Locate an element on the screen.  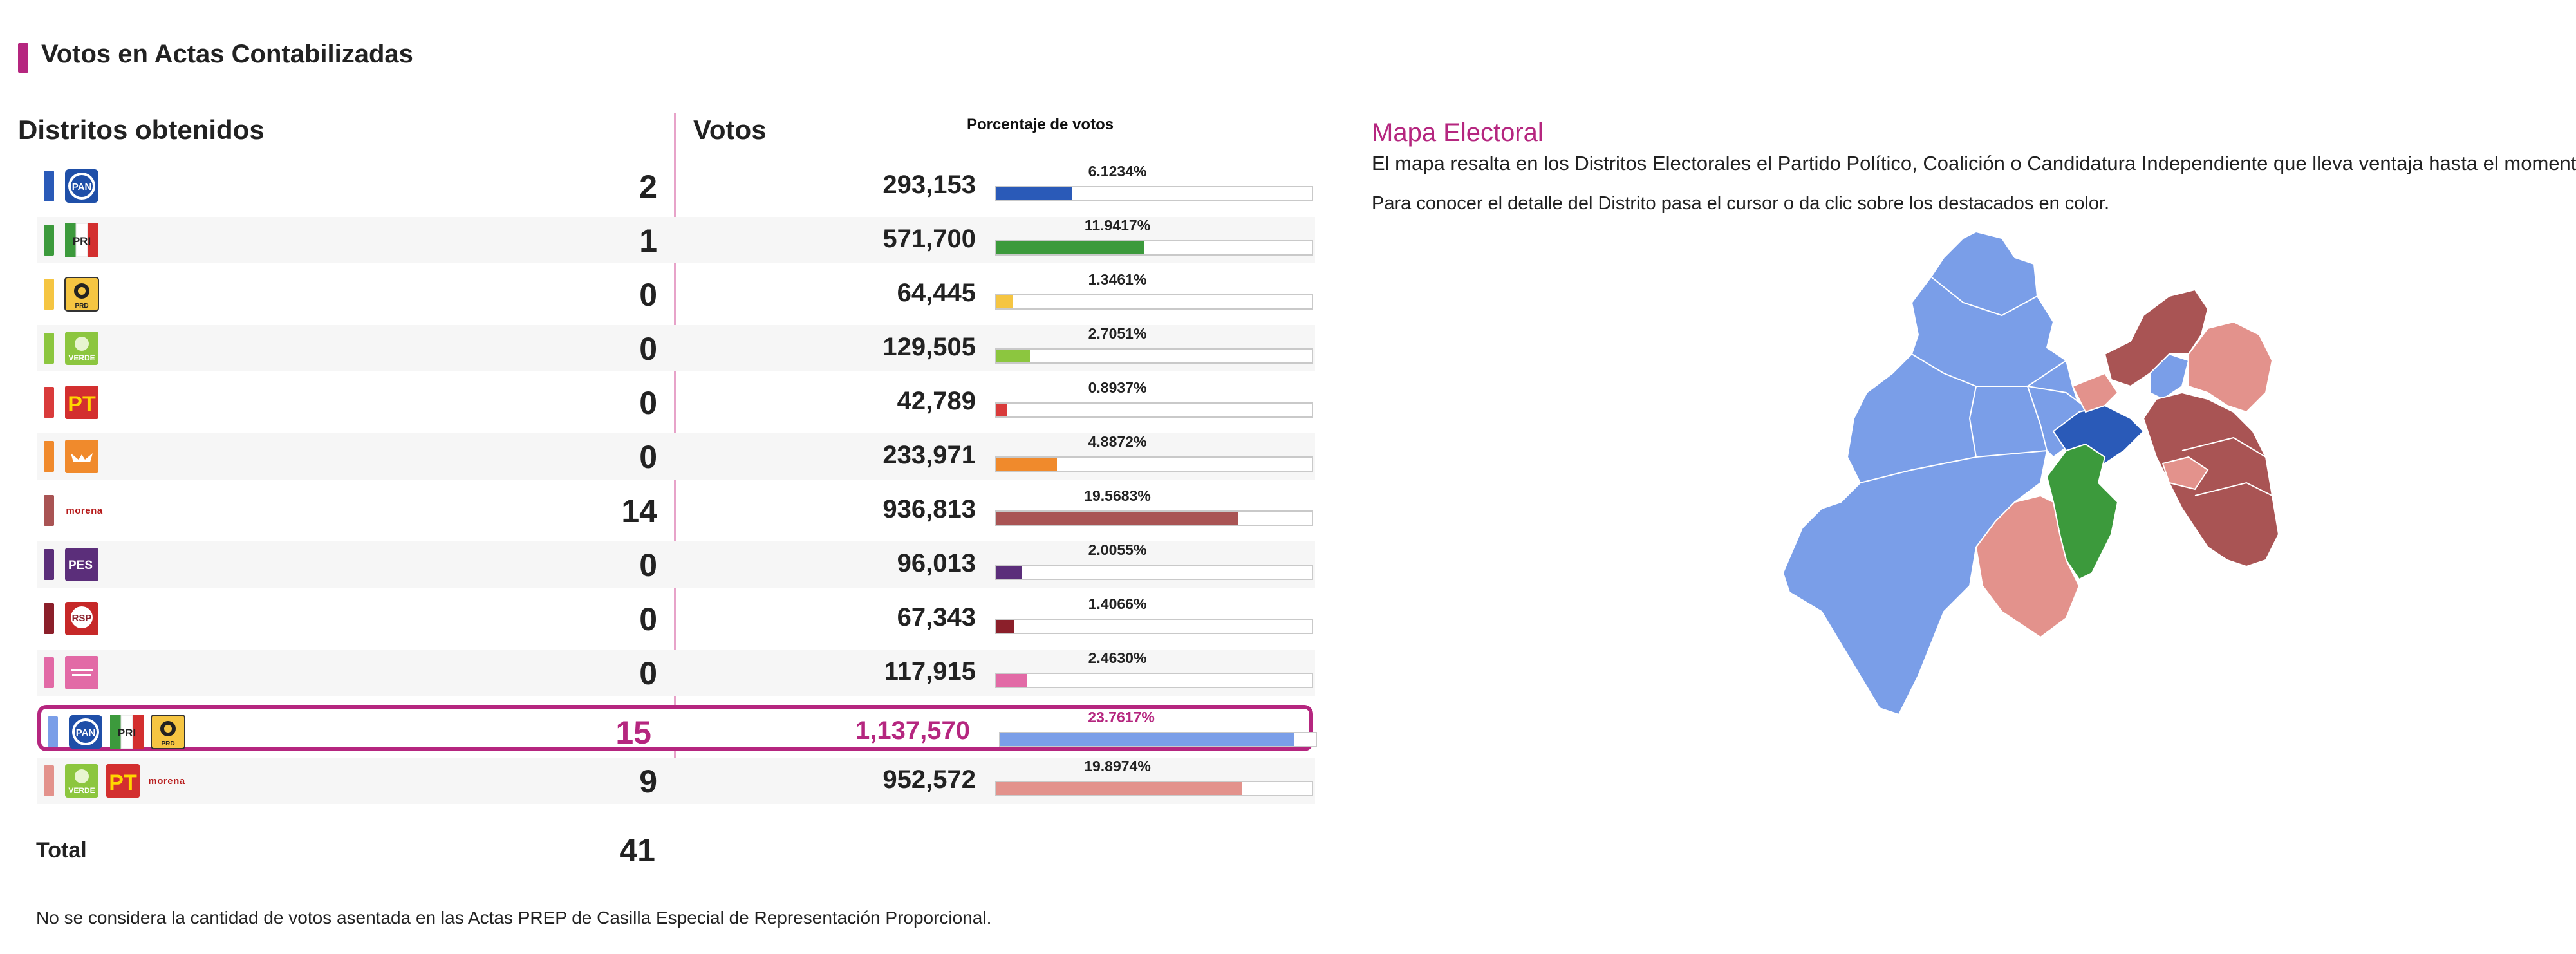
votes-count: 233,971 is located at coordinates (929, 455).